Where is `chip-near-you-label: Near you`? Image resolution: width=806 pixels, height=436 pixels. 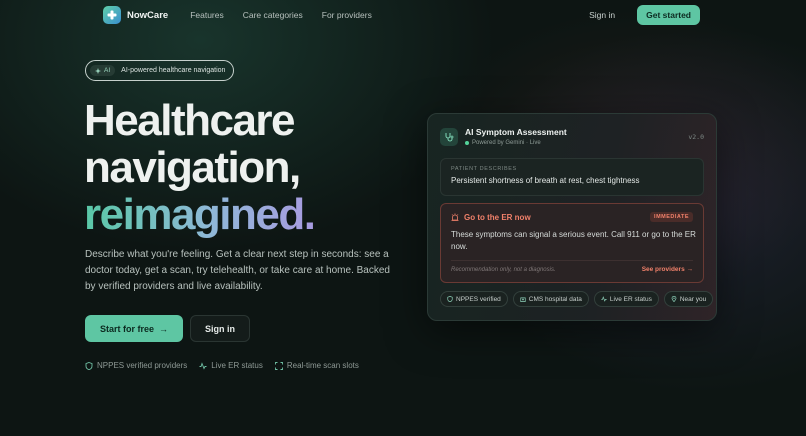 chip-near-you-label: Near you is located at coordinates (693, 299).